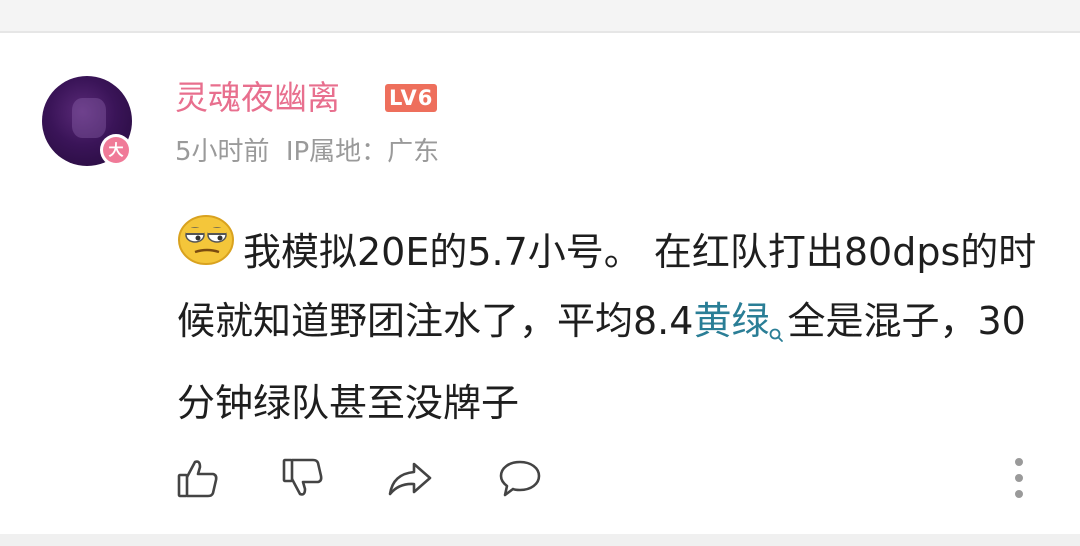 The width and height of the screenshot is (1080, 546). I want to click on vip-badge: 大, so click(116, 150).